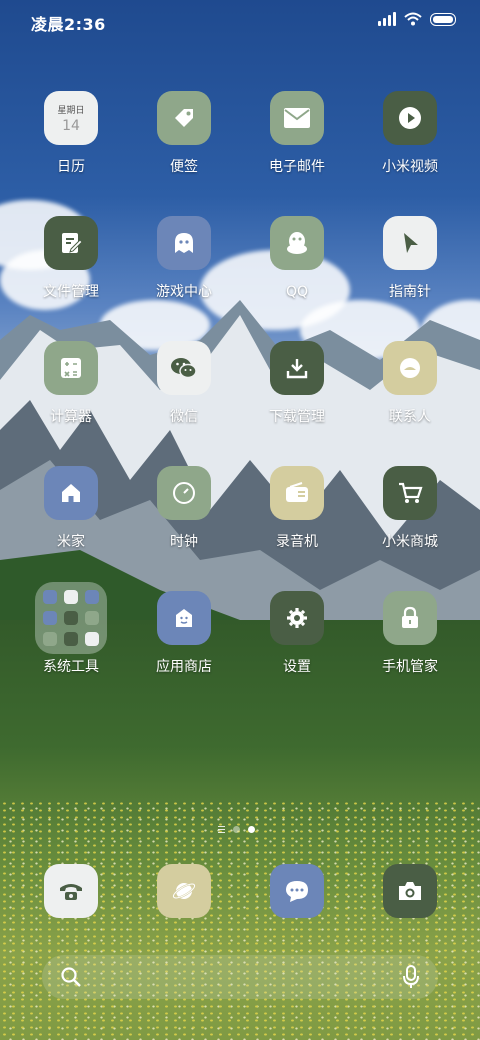 This screenshot has width=480, height=1040. I want to click on app-recorder: 录音机, so click(297, 520).